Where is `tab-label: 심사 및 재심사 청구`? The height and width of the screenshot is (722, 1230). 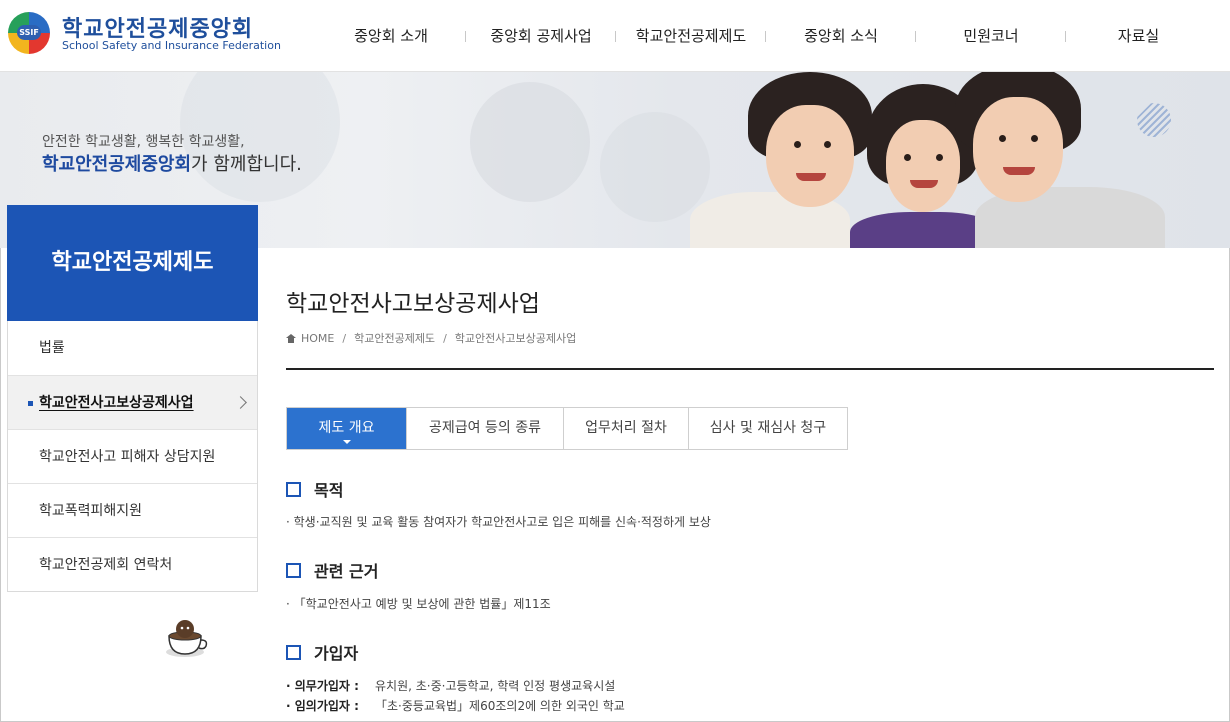 tab-label: 심사 및 재심사 청구 is located at coordinates (768, 428).